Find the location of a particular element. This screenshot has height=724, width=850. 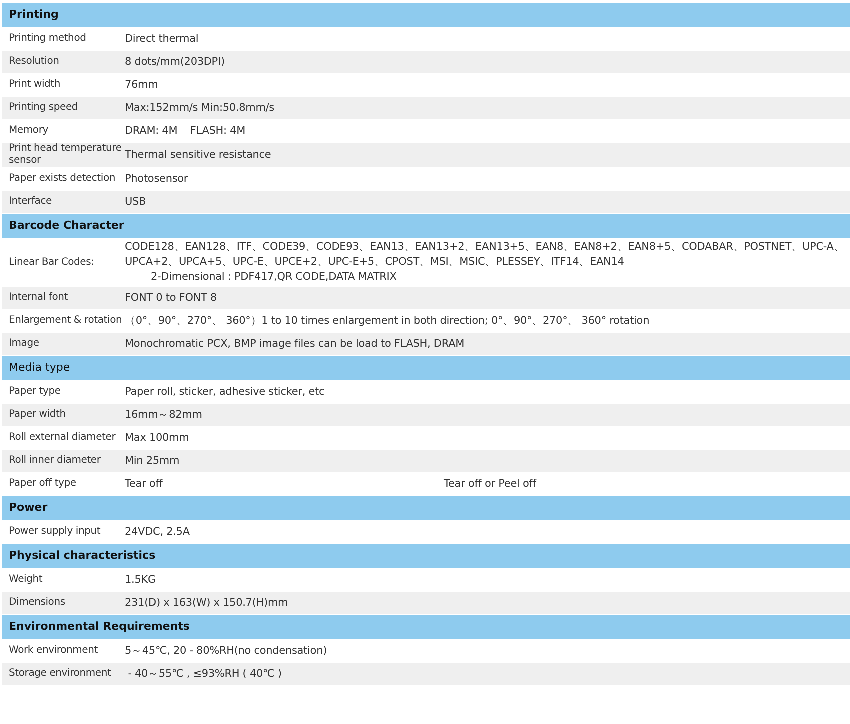

spec-value: UPCA+2、UPCA+5、UPC-E、UPCE+2、UPC-E+5、CPOST、MSI、MSIC、PLESSEY、ITF14、EAN14 is located at coordinates (375, 262).